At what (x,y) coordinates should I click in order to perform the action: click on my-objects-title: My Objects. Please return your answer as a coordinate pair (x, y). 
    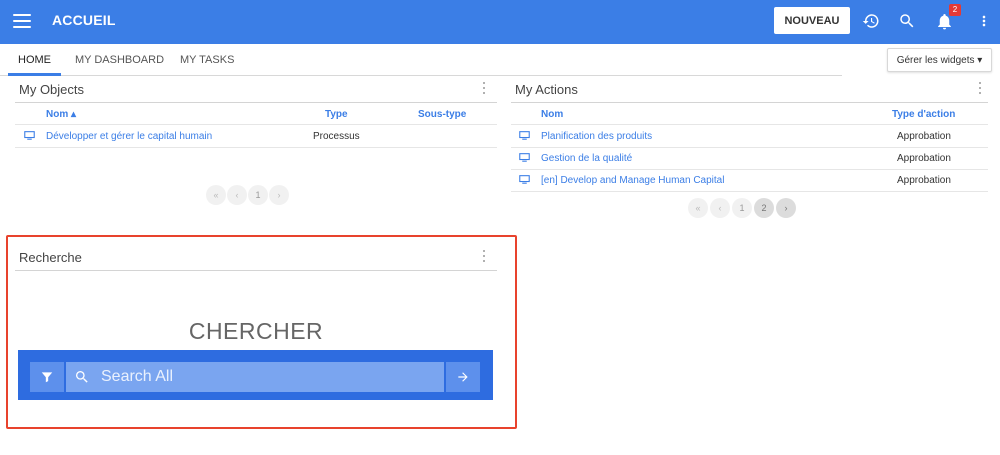
    Looking at the image, I should click on (52, 89).